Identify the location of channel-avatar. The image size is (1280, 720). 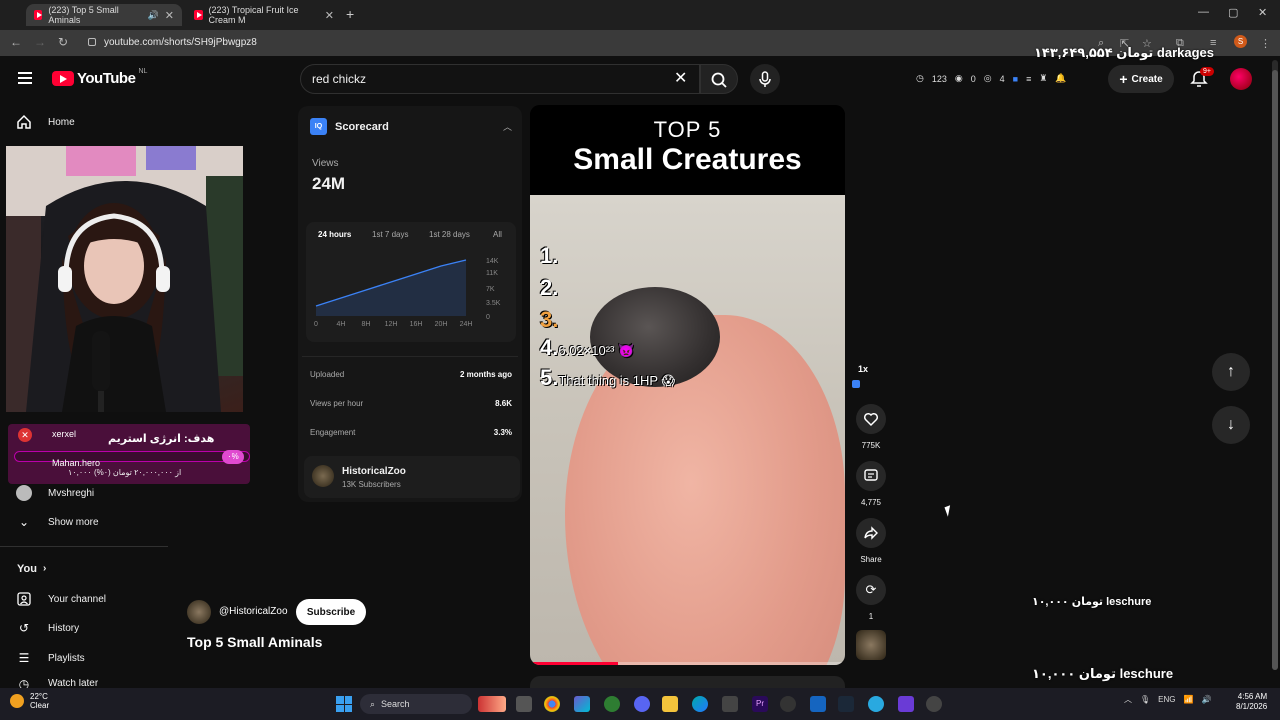
(199, 612).